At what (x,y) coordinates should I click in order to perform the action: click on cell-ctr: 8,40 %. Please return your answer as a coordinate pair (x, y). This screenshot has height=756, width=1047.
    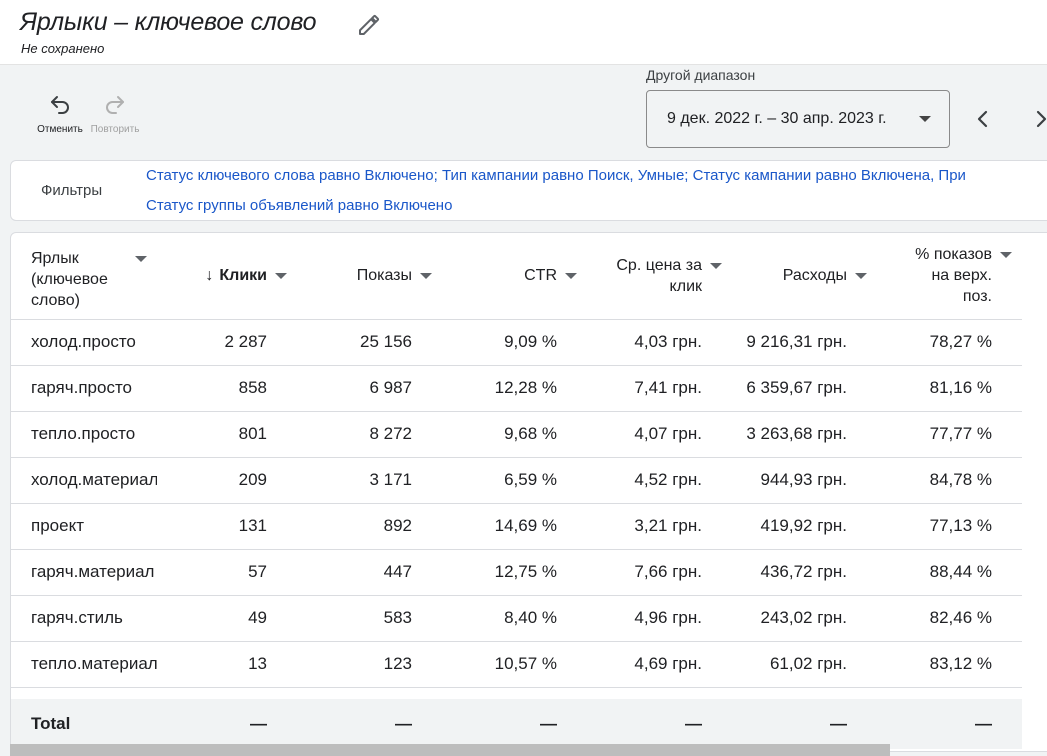
    Looking at the image, I should click on (514, 618).